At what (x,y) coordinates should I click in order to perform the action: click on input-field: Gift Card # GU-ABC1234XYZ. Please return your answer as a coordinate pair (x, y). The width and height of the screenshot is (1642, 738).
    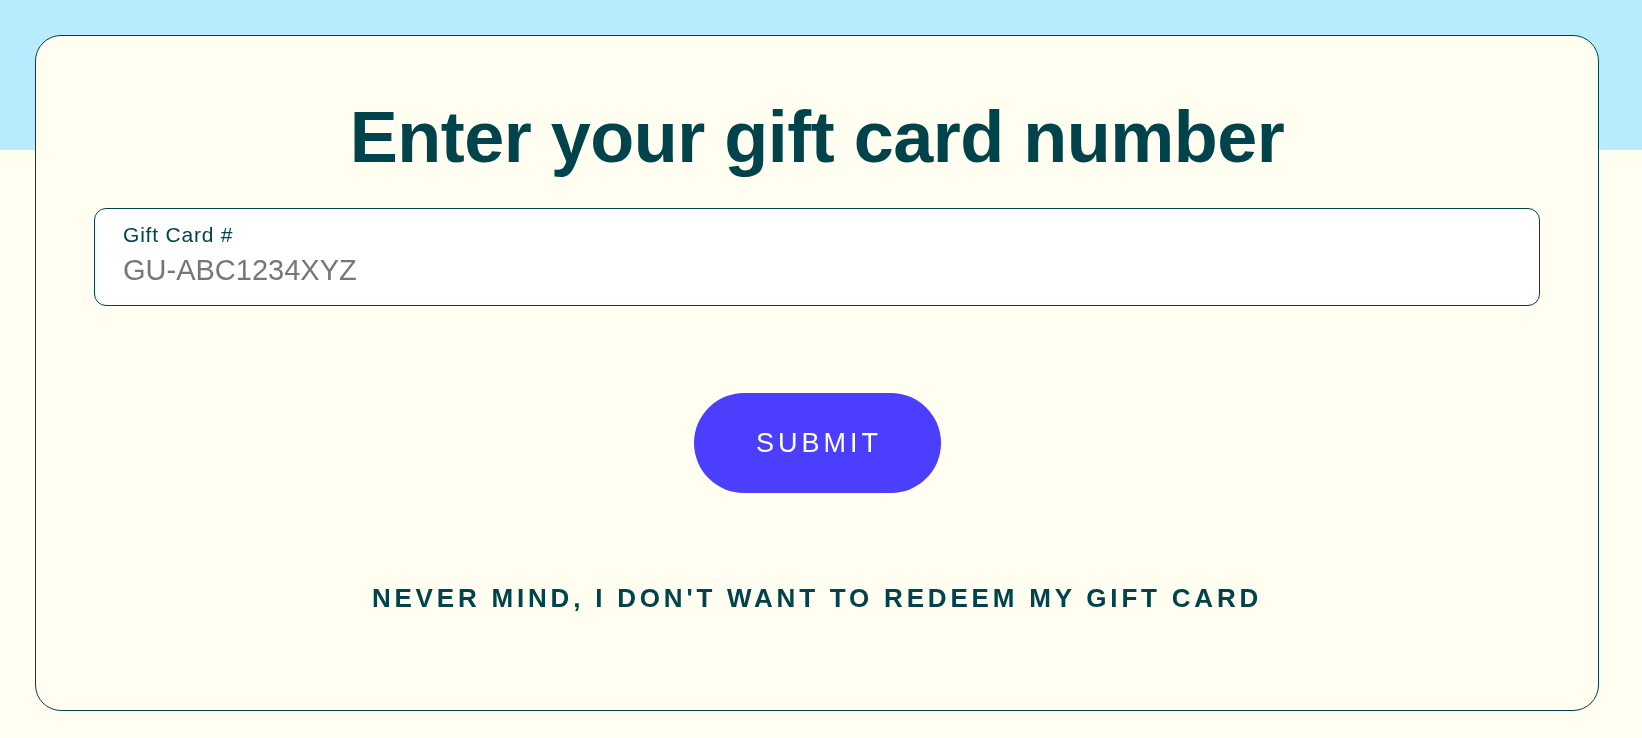
    Looking at the image, I should click on (817, 257).